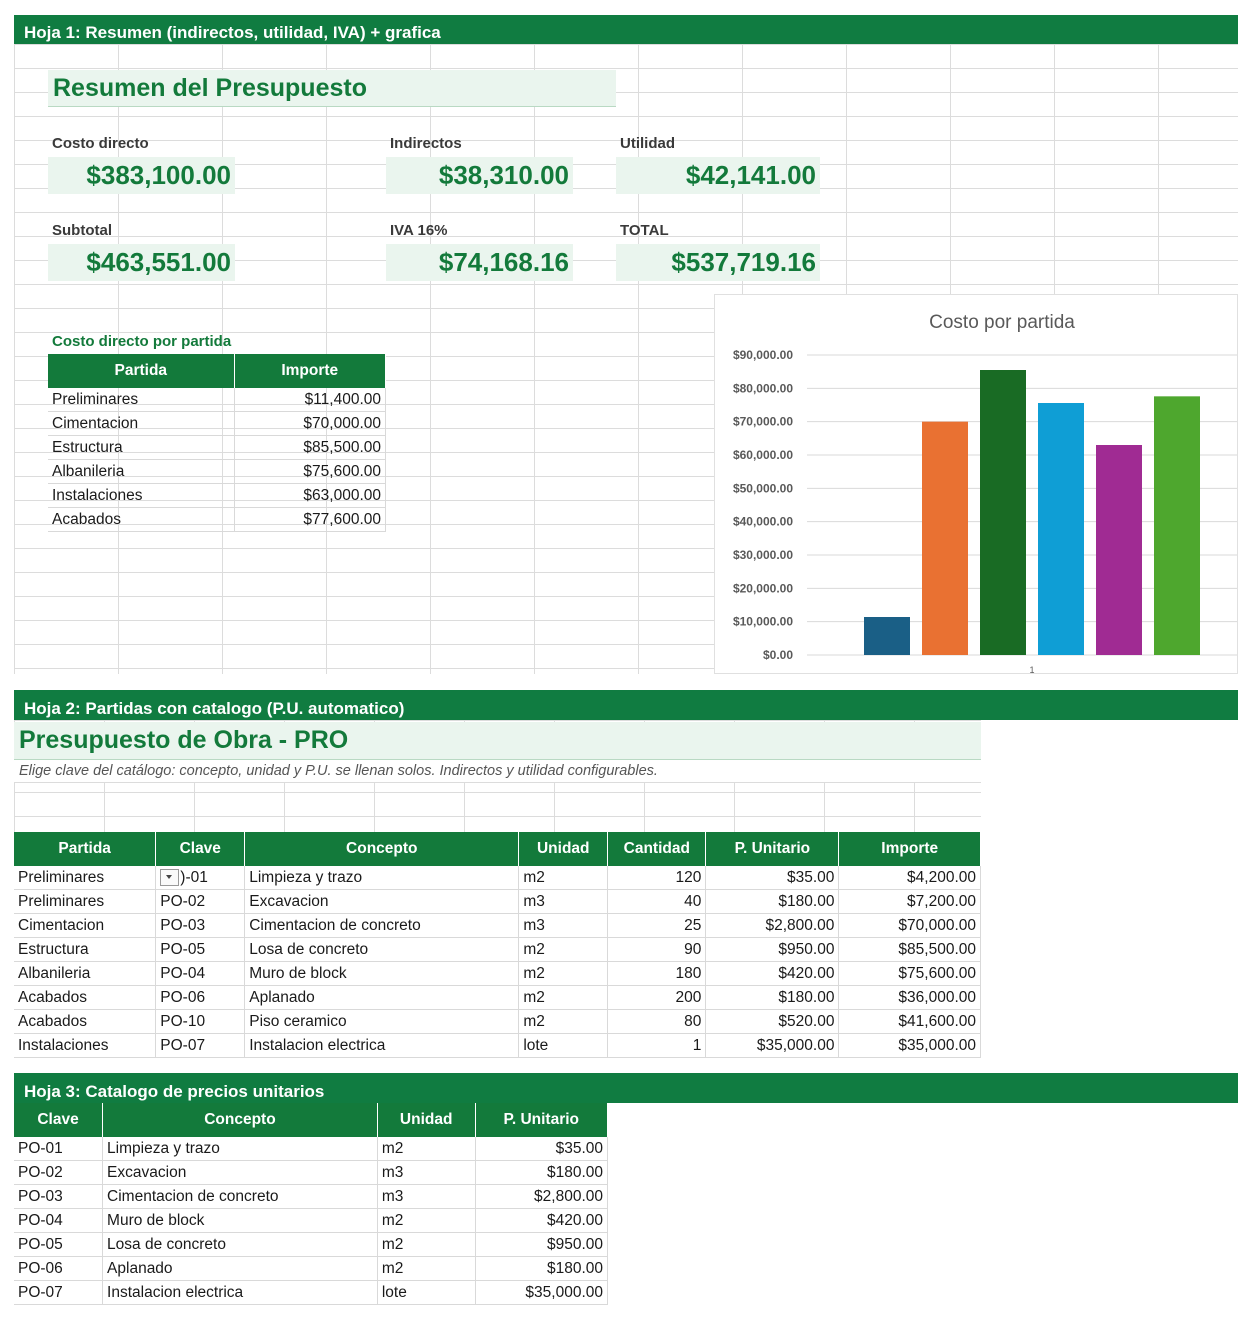 This screenshot has width=1251, height=1319. Describe the element at coordinates (909, 997) in the screenshot. I see `table-cell: $36,000.00` at that location.